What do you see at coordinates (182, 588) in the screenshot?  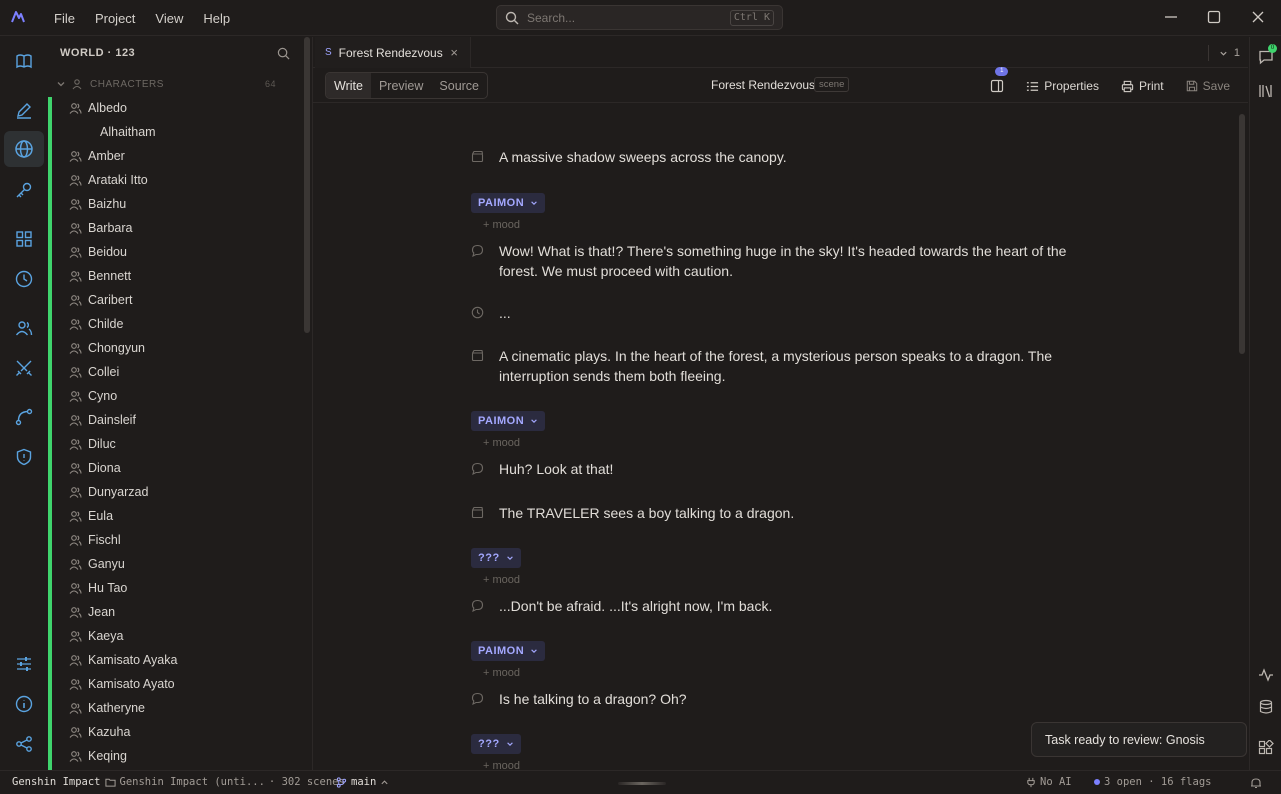 I see `character-item: Hu Tao` at bounding box center [182, 588].